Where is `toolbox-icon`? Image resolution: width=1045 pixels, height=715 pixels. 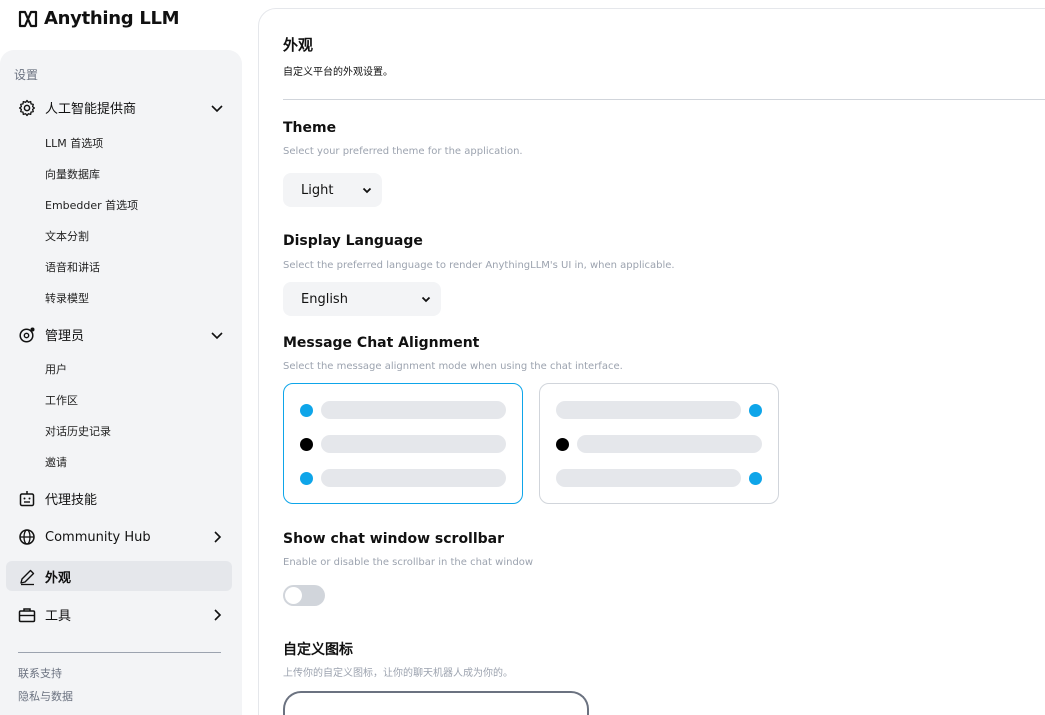 toolbox-icon is located at coordinates (27, 615).